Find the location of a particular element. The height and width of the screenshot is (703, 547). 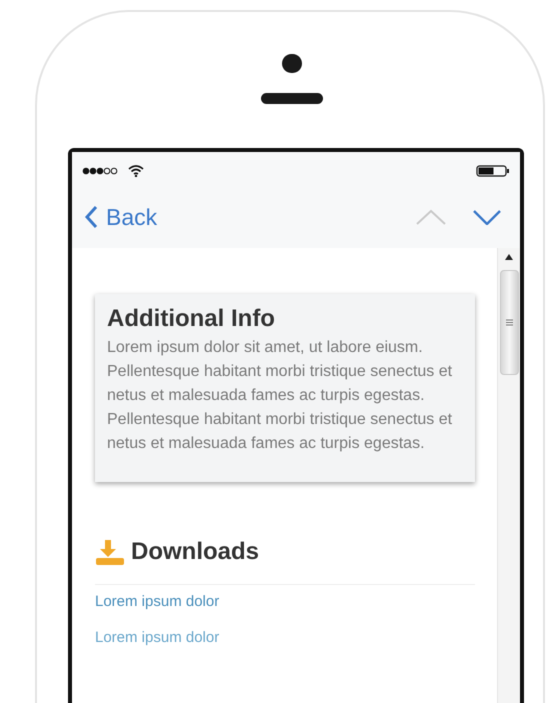

chevron-down-icon is located at coordinates (487, 216).